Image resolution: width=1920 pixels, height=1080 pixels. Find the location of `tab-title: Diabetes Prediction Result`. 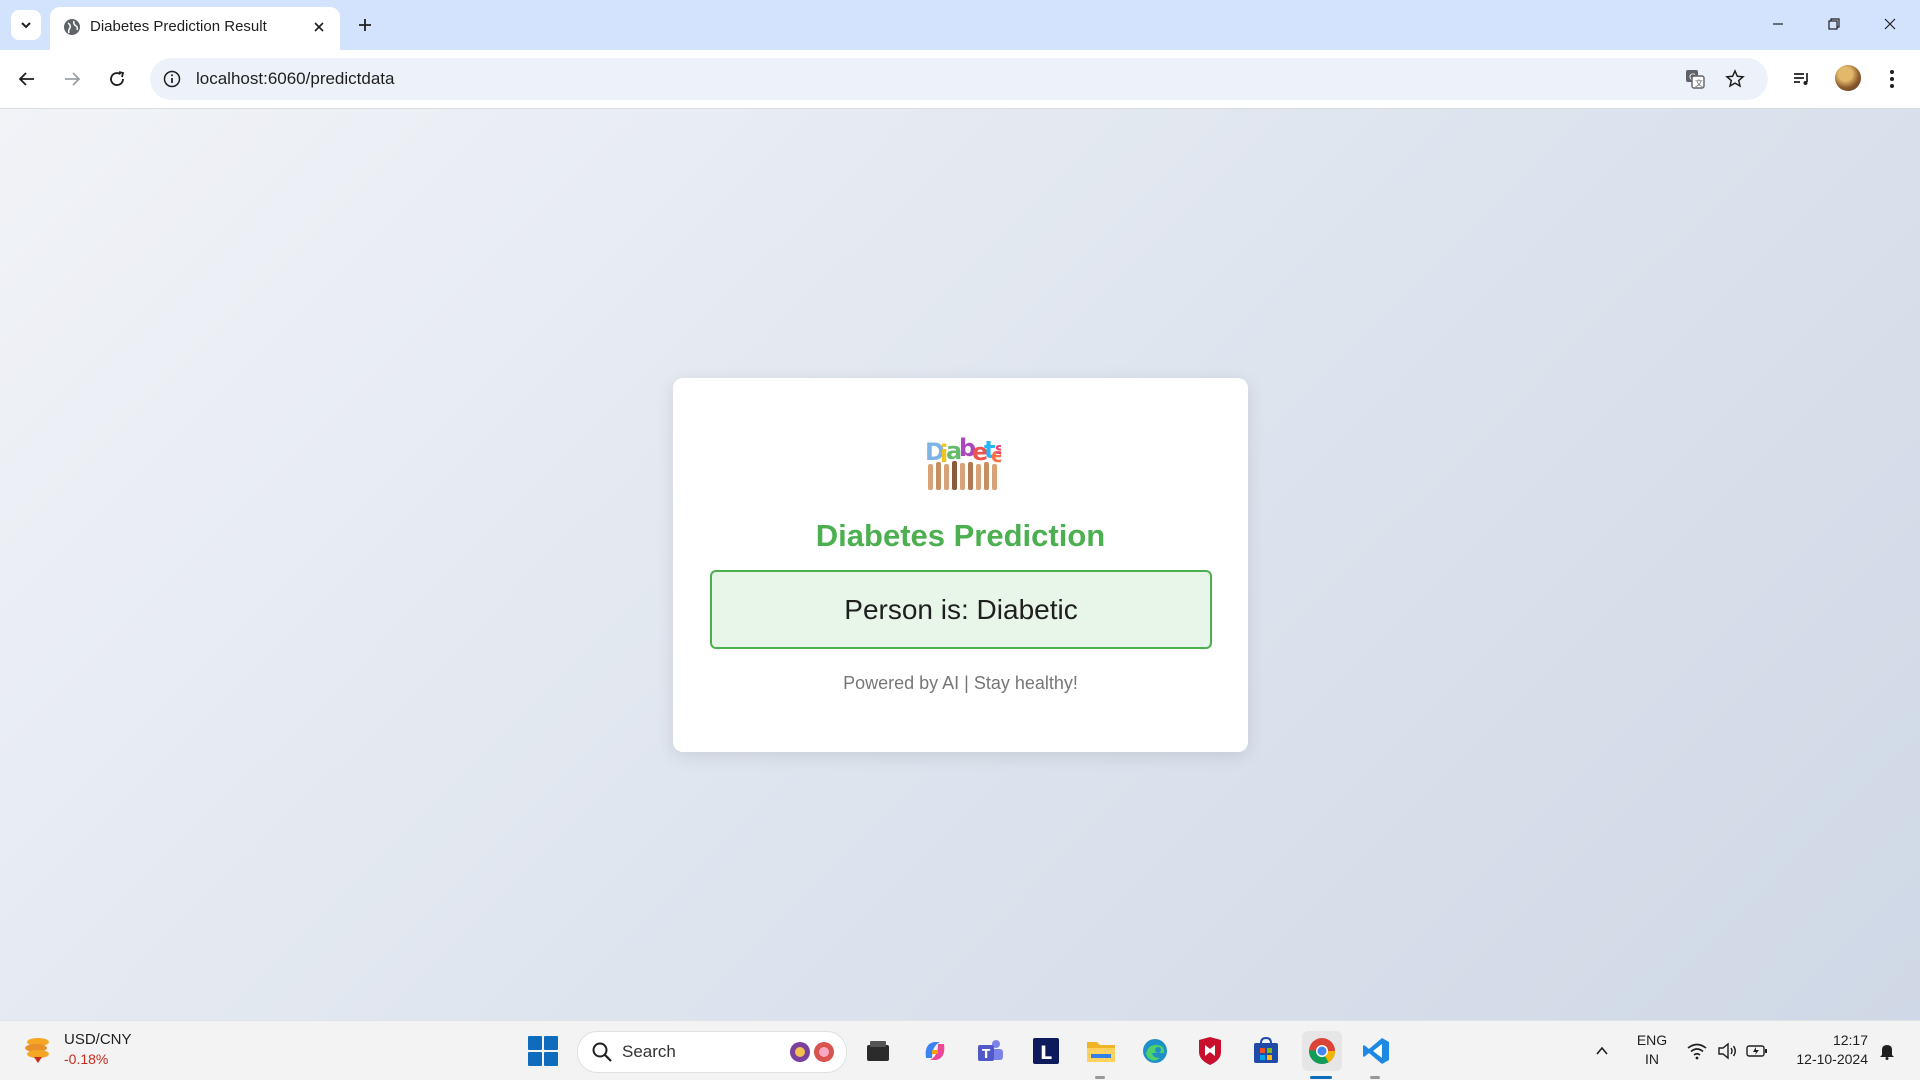

tab-title: Diabetes Prediction Result is located at coordinates (178, 26).